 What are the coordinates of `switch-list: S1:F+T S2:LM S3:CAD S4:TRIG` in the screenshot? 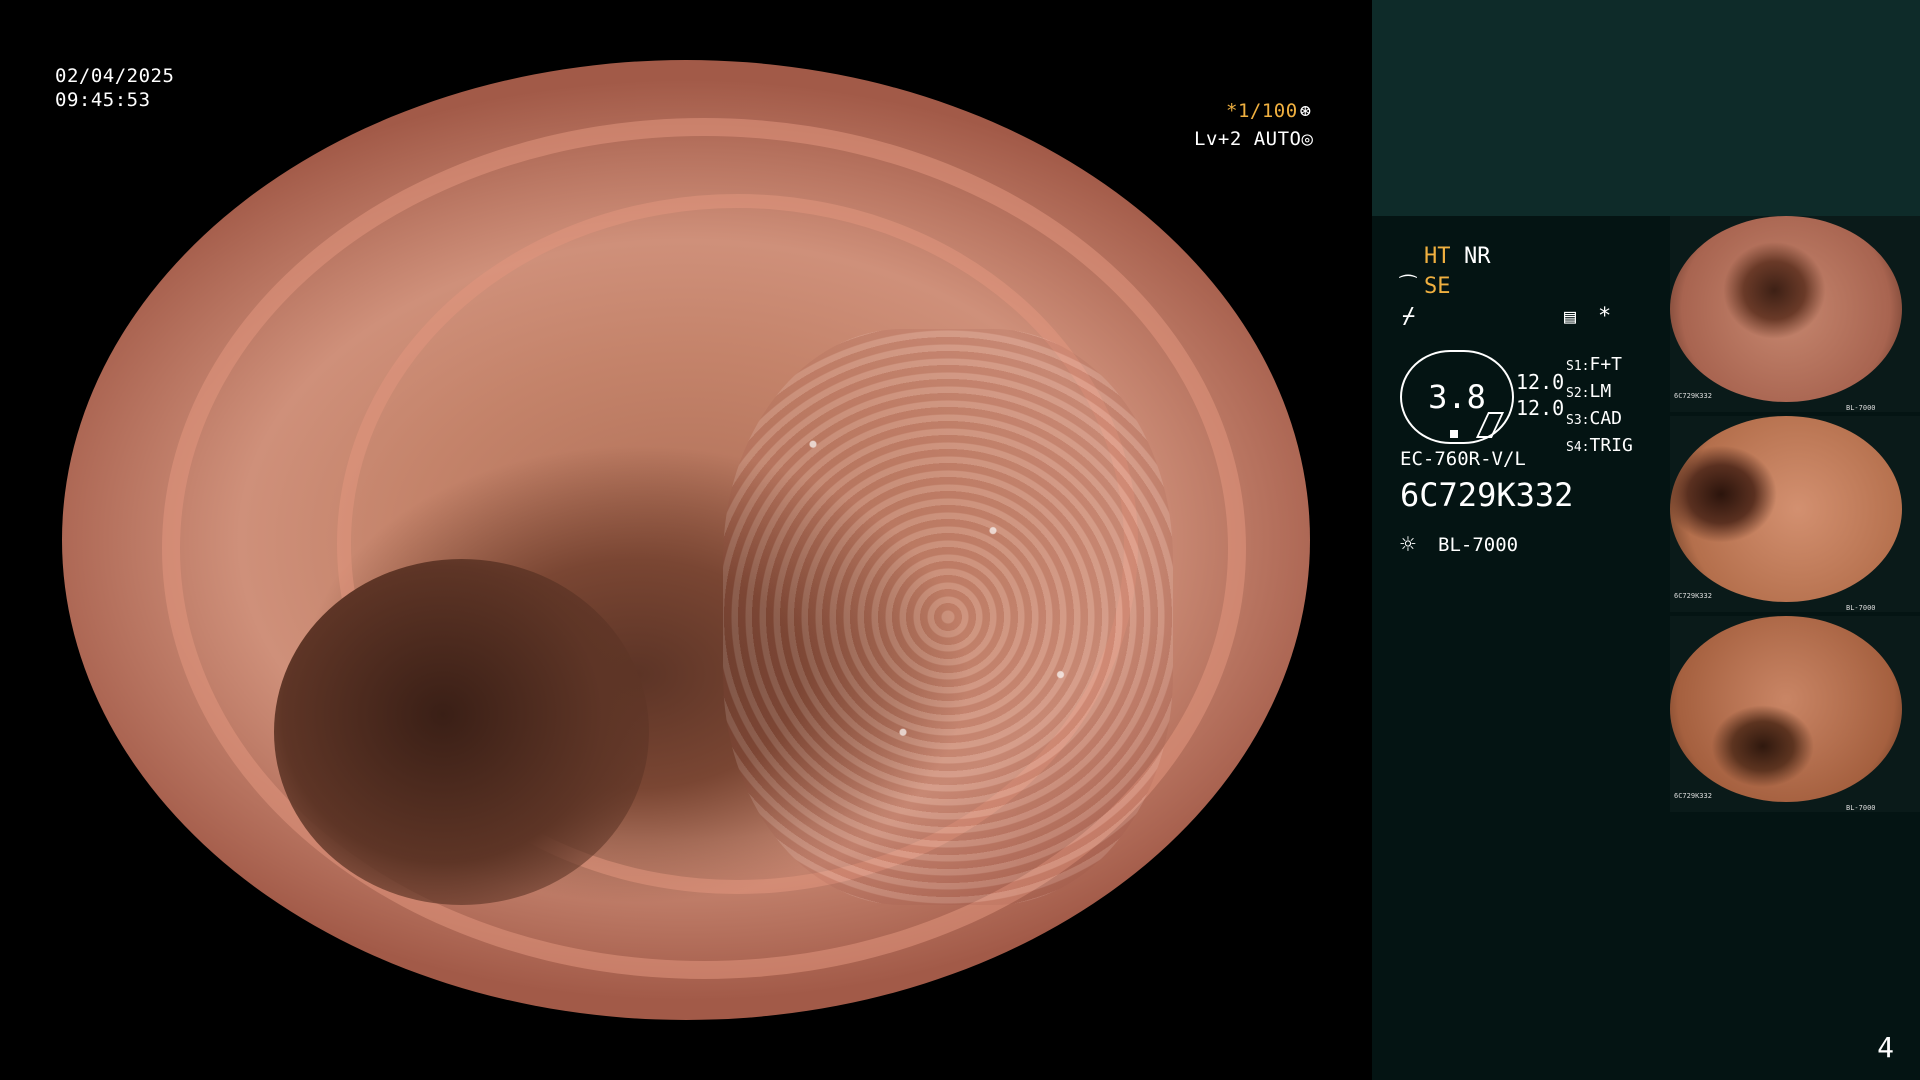 It's located at (1599, 406).